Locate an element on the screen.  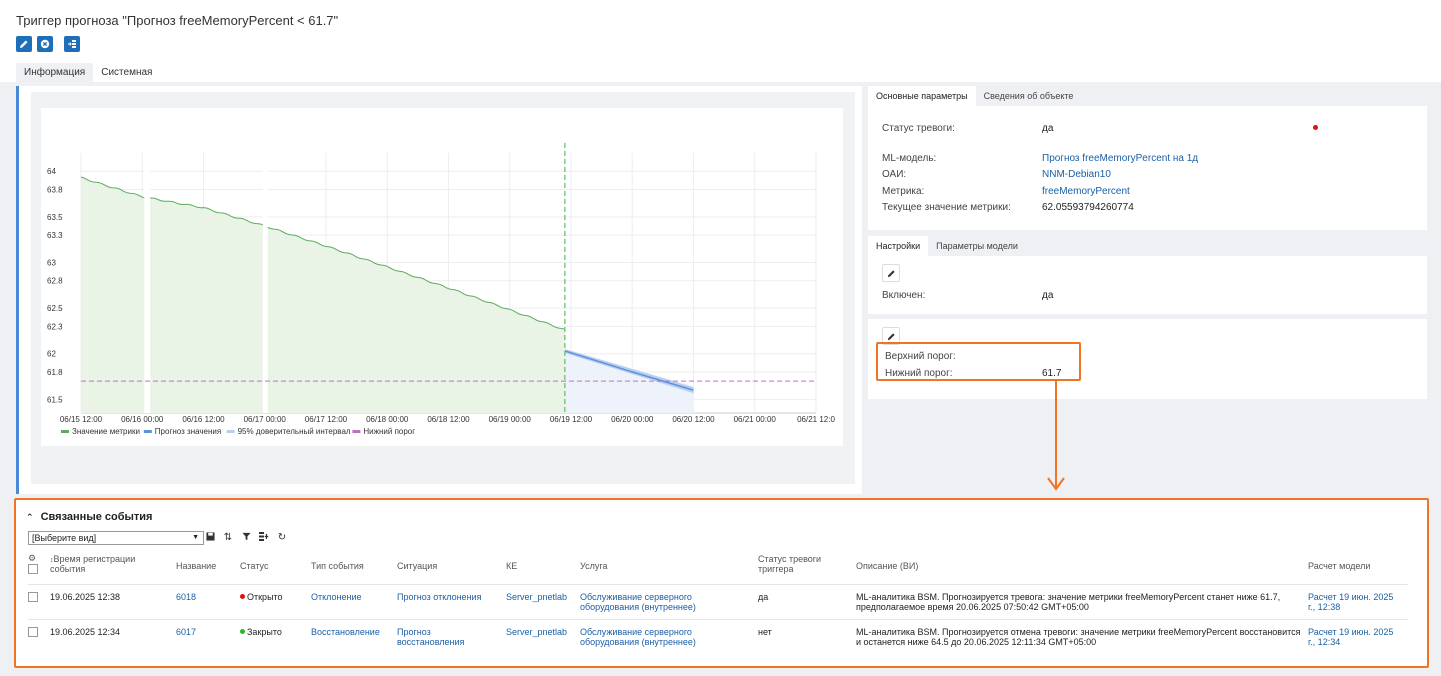
tab-model-params: Параметры модели is located at coordinates (977, 246).